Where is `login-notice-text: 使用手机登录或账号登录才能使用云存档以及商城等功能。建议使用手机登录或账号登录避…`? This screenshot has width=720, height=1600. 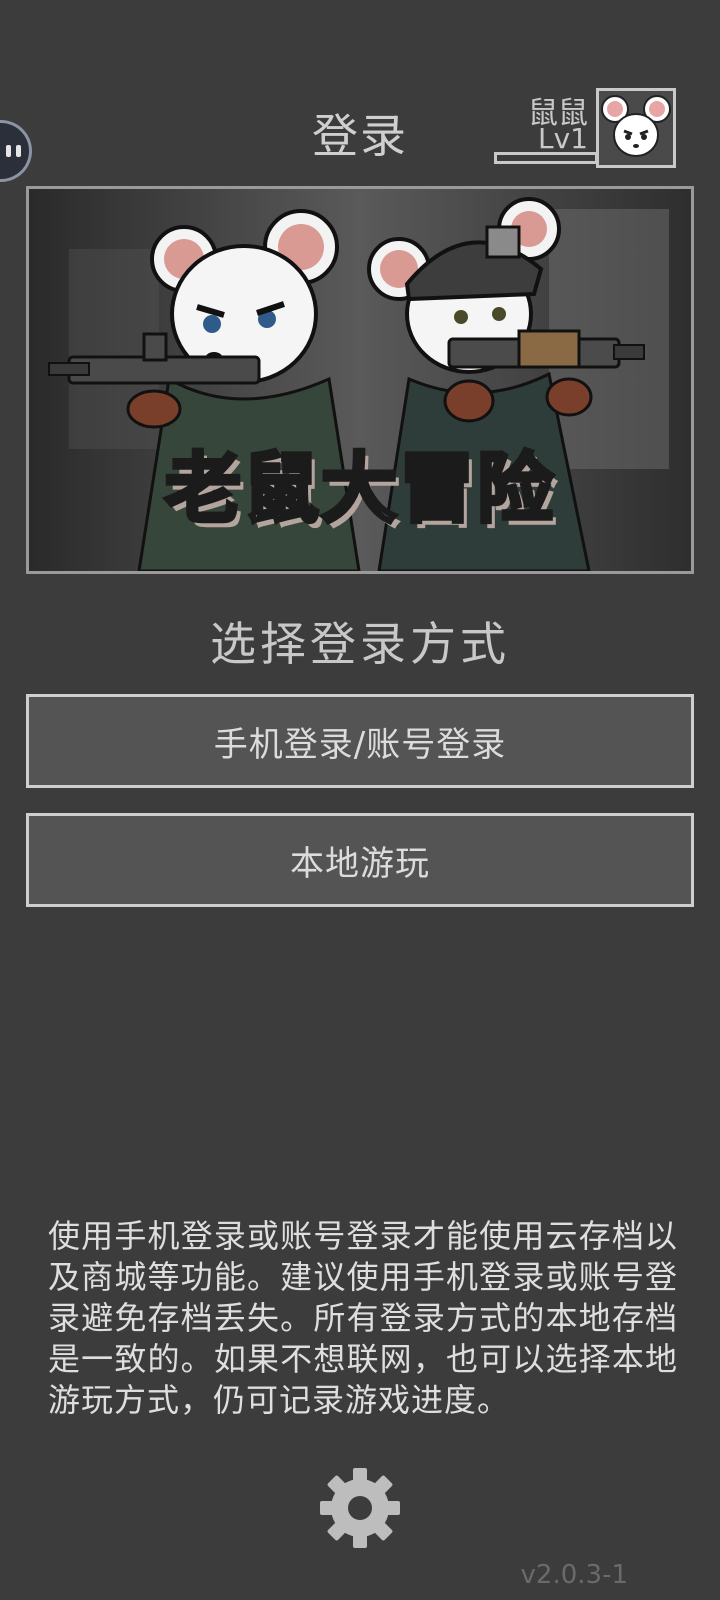
login-notice-text: 使用手机登录或账号登录才能使用云存档以及商城等功能。建议使用手机登录或账号登录避… is located at coordinates (363, 1318).